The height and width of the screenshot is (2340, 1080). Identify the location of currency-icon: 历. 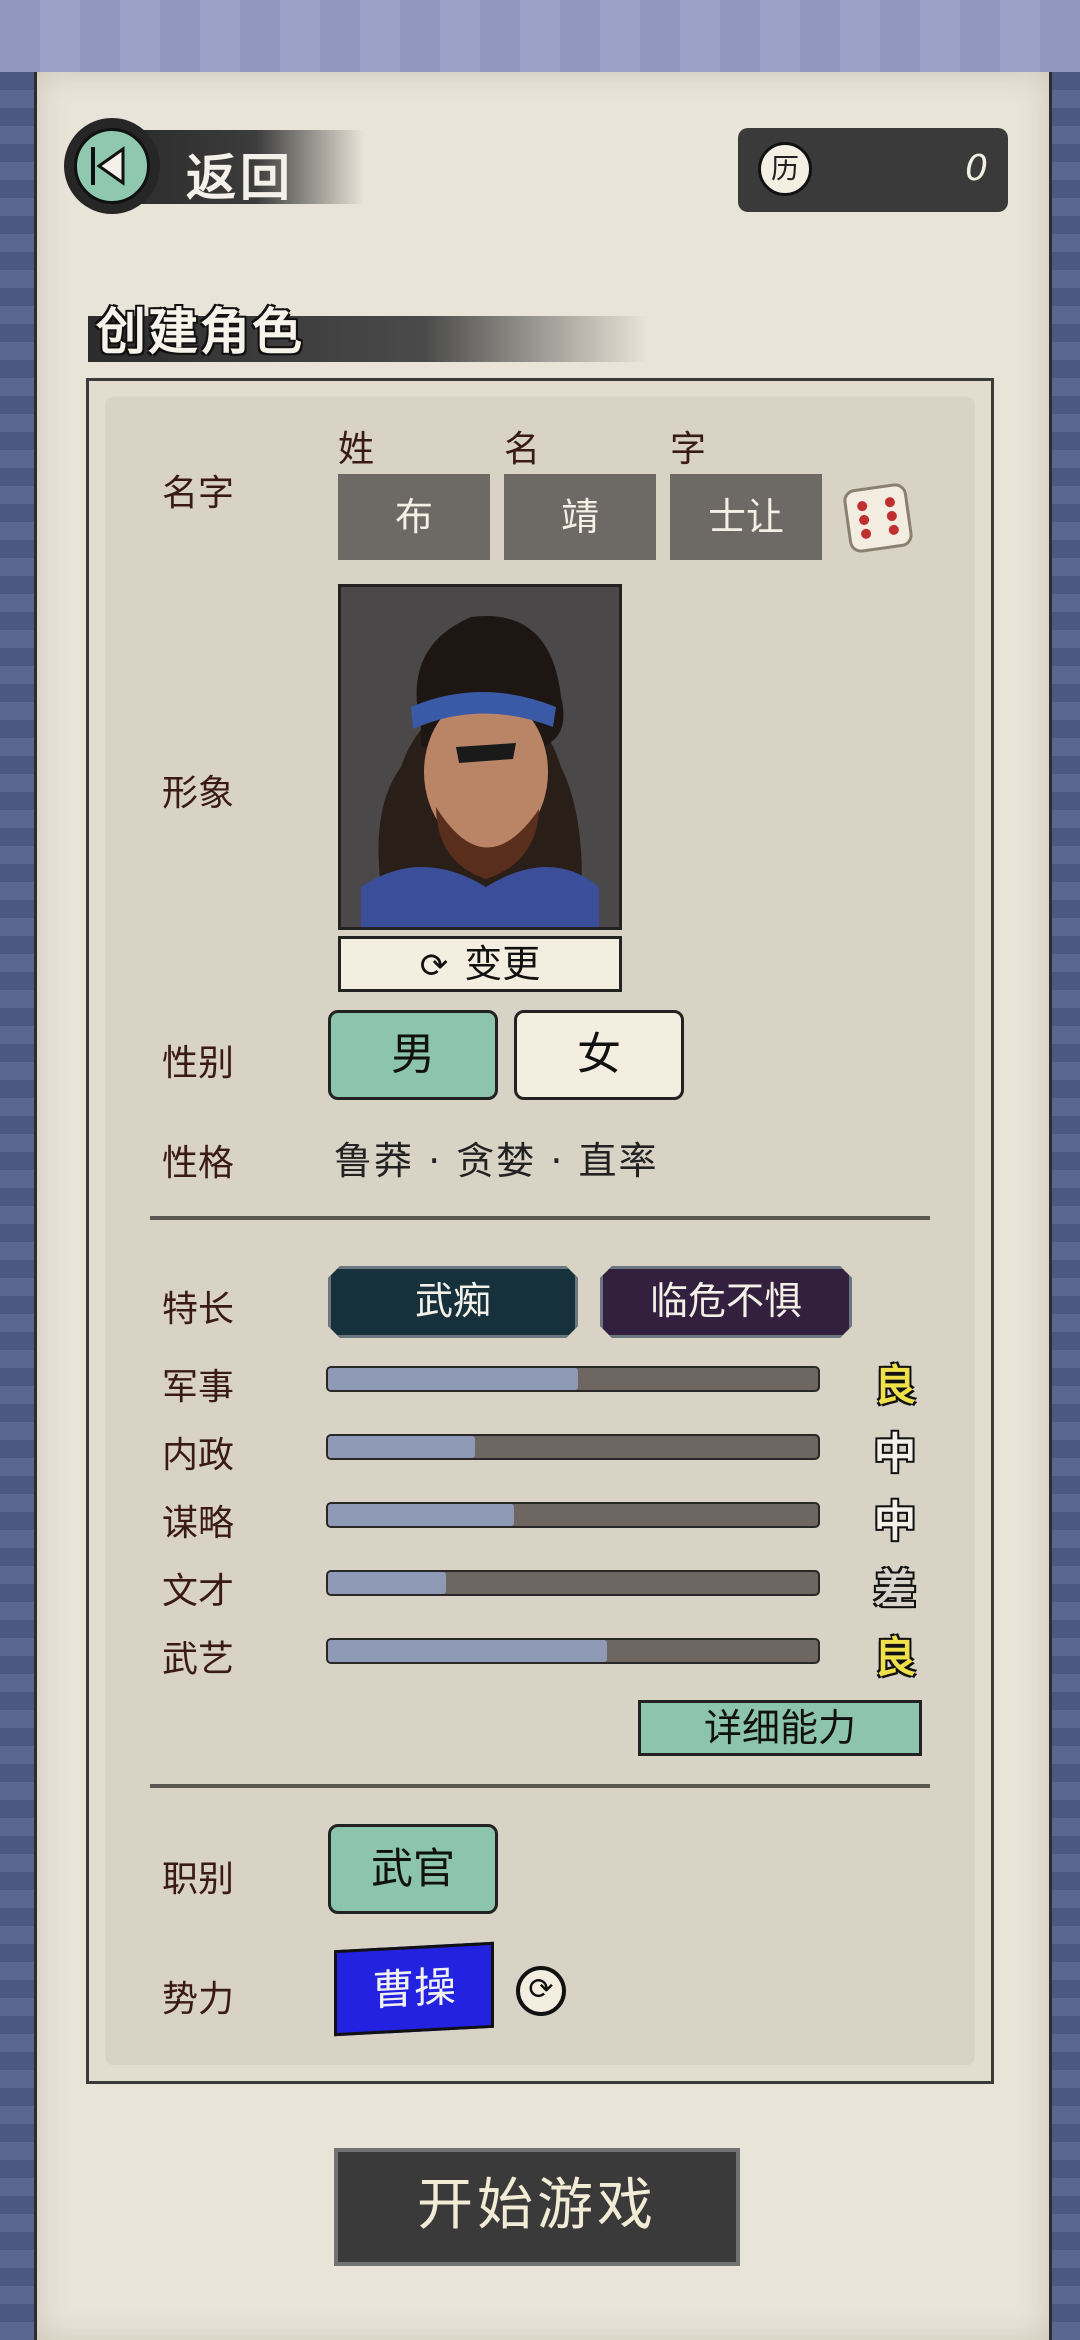
(785, 169).